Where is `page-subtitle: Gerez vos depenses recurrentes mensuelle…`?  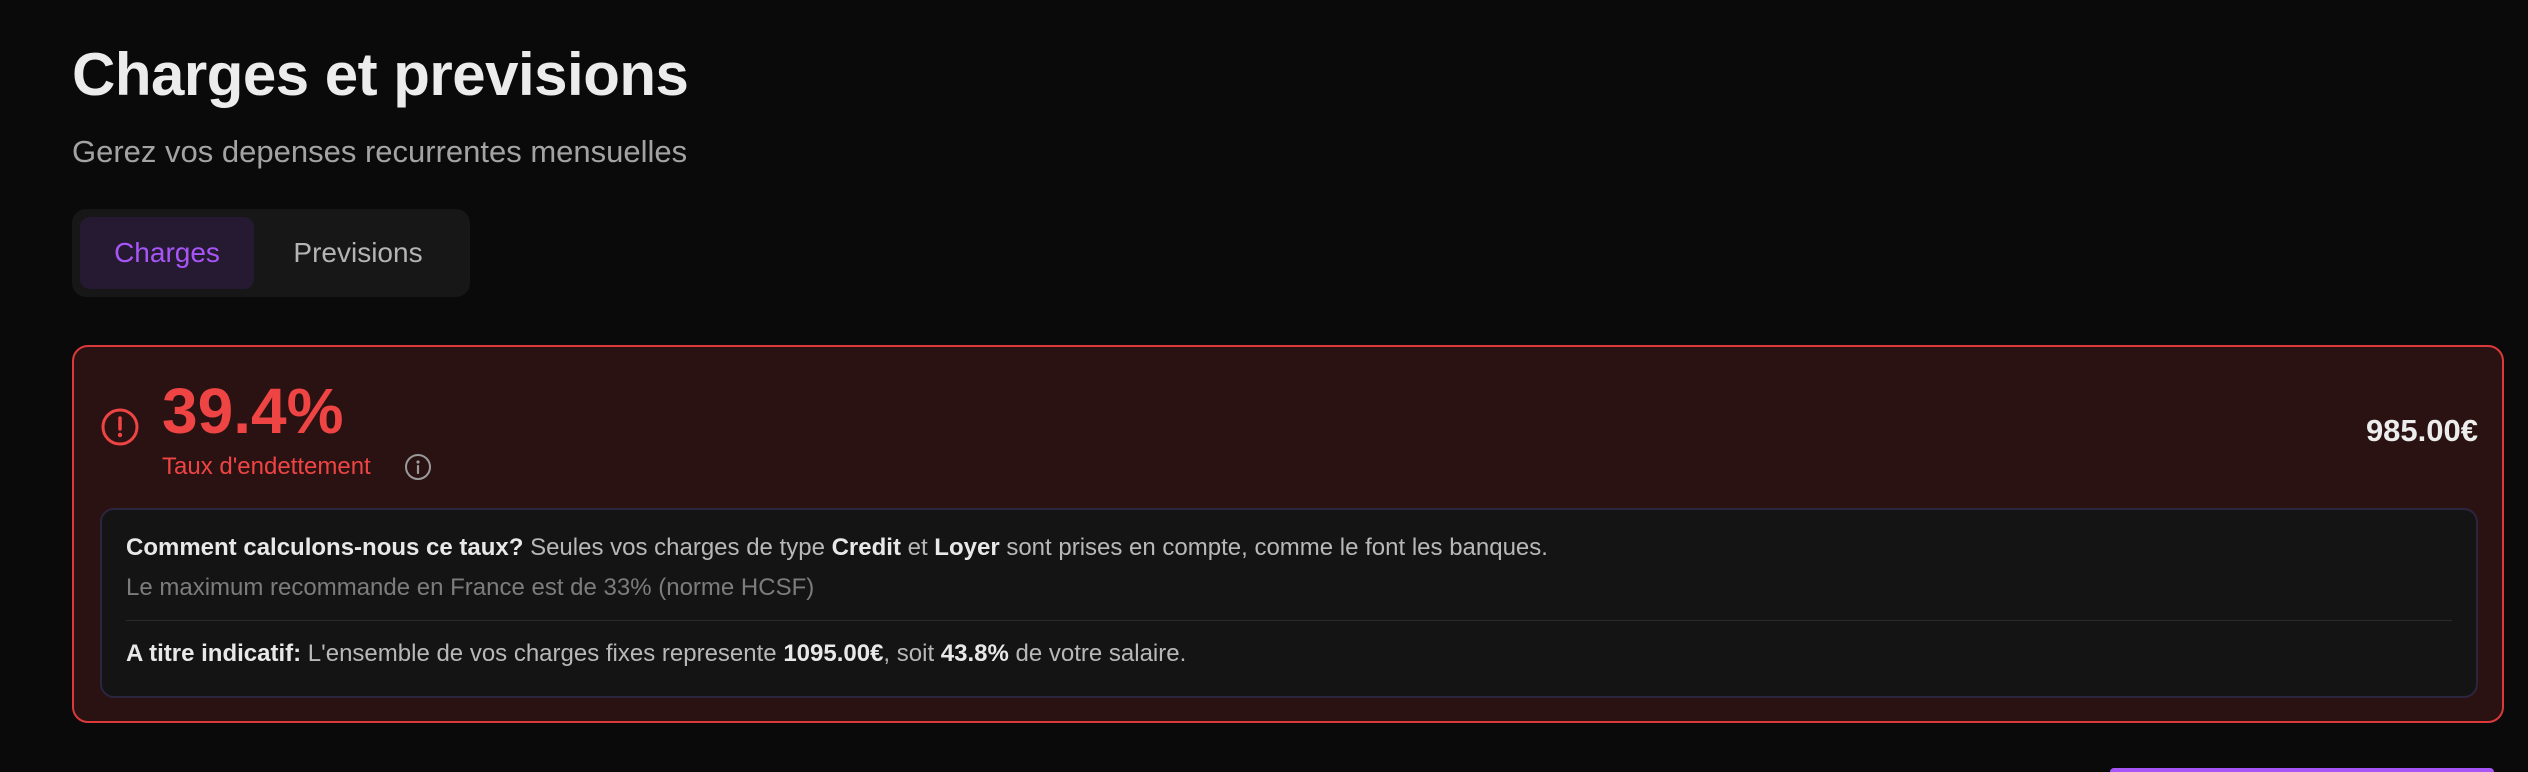
page-subtitle: Gerez vos depenses recurrentes mensuelle… is located at coordinates (380, 151).